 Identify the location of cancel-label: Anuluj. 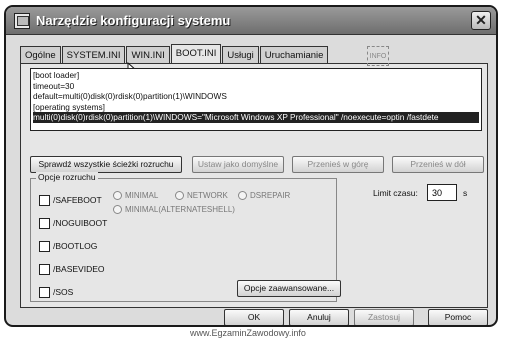
(319, 317).